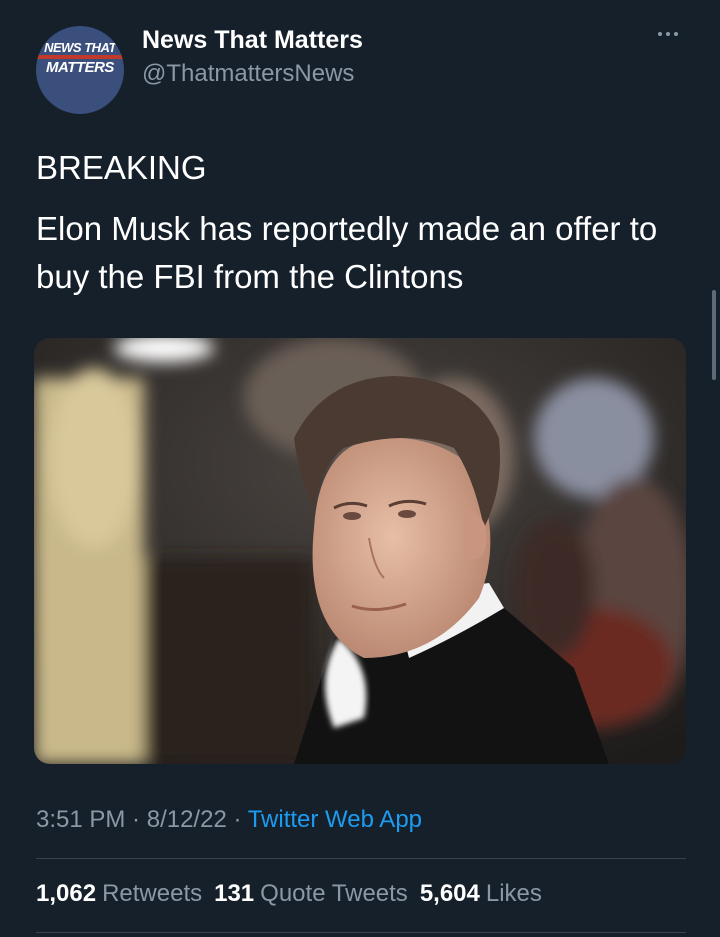  I want to click on likes-count: 5,604, so click(449, 893).